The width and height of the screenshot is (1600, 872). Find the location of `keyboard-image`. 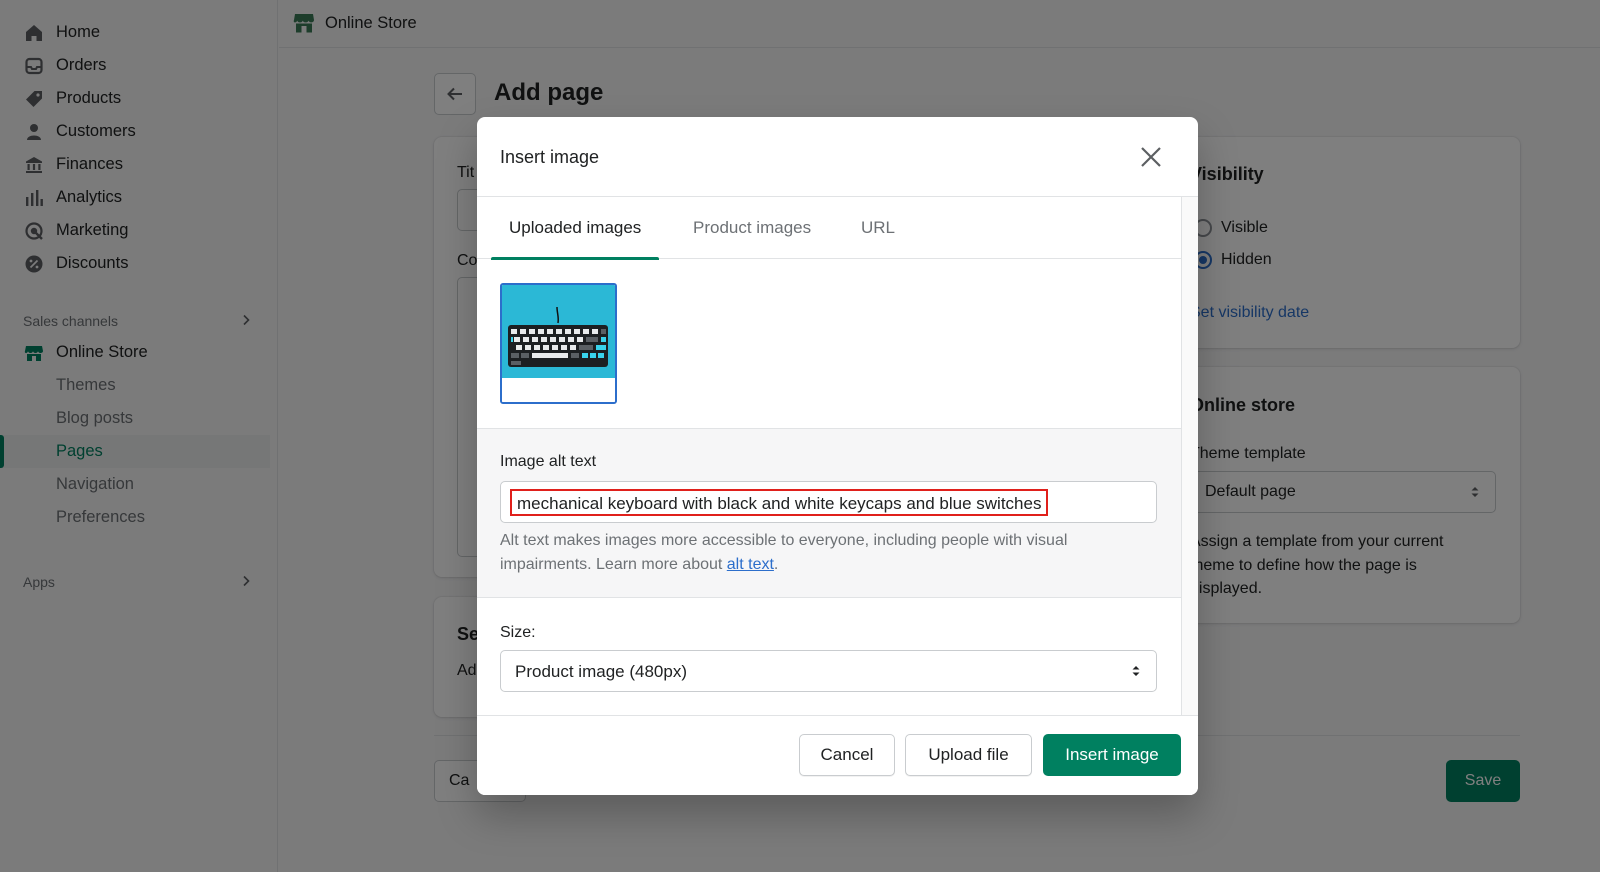

keyboard-image is located at coordinates (558, 343).